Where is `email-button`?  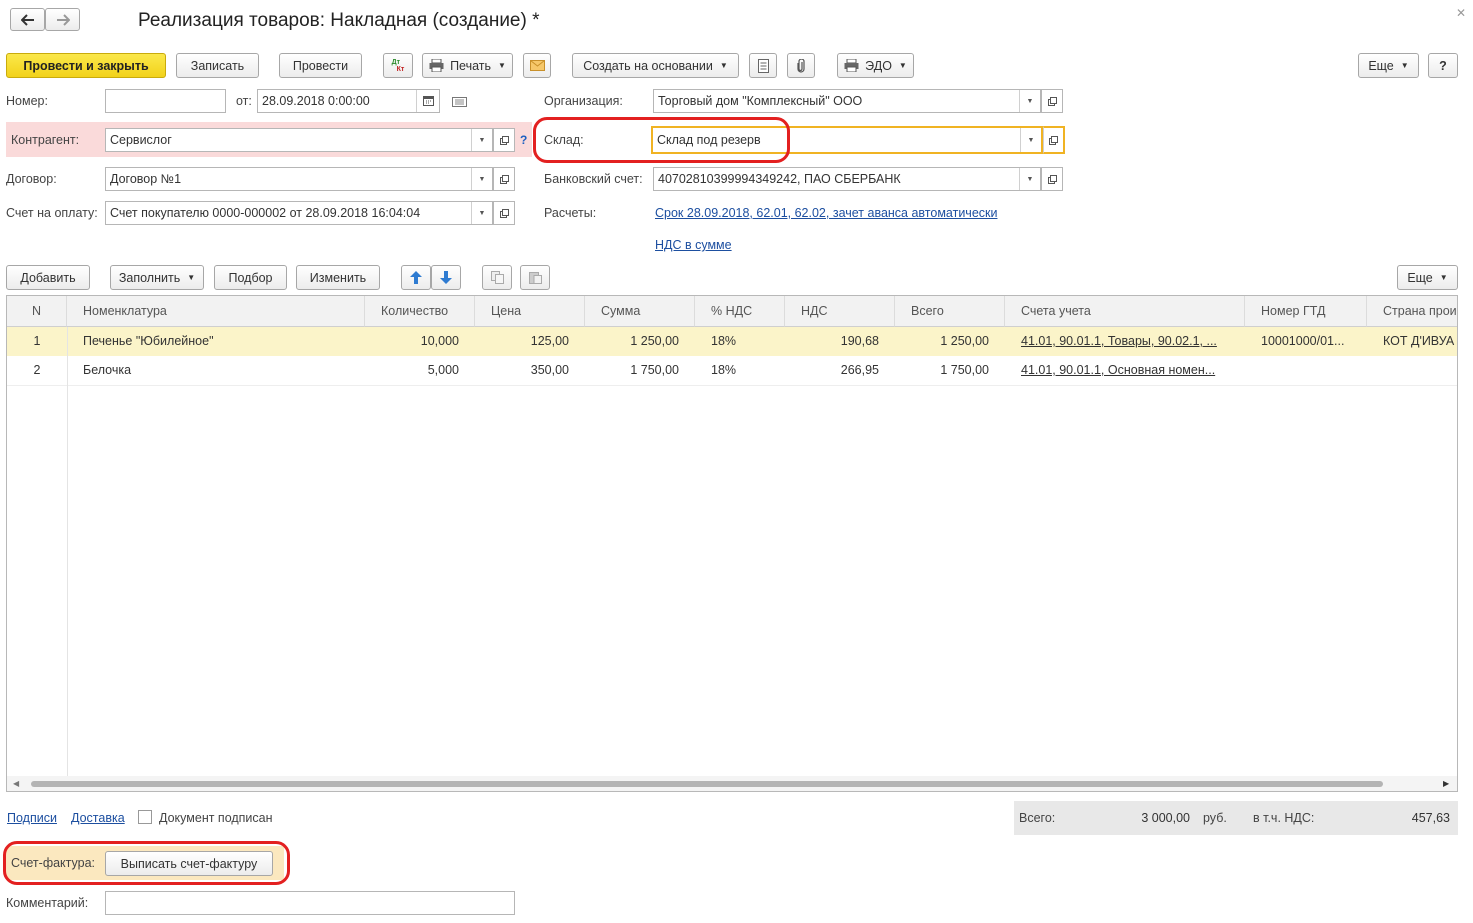 email-button is located at coordinates (537, 65).